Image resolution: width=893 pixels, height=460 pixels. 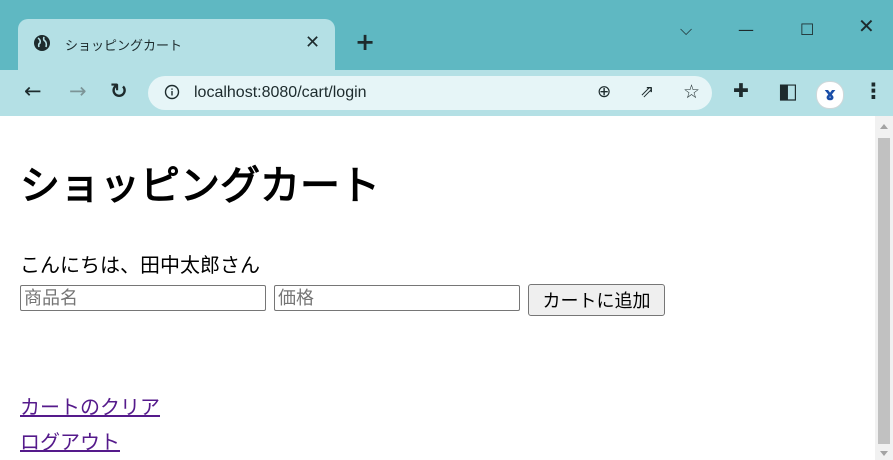 I want to click on page-title: ショッピングカート, so click(x=200, y=186).